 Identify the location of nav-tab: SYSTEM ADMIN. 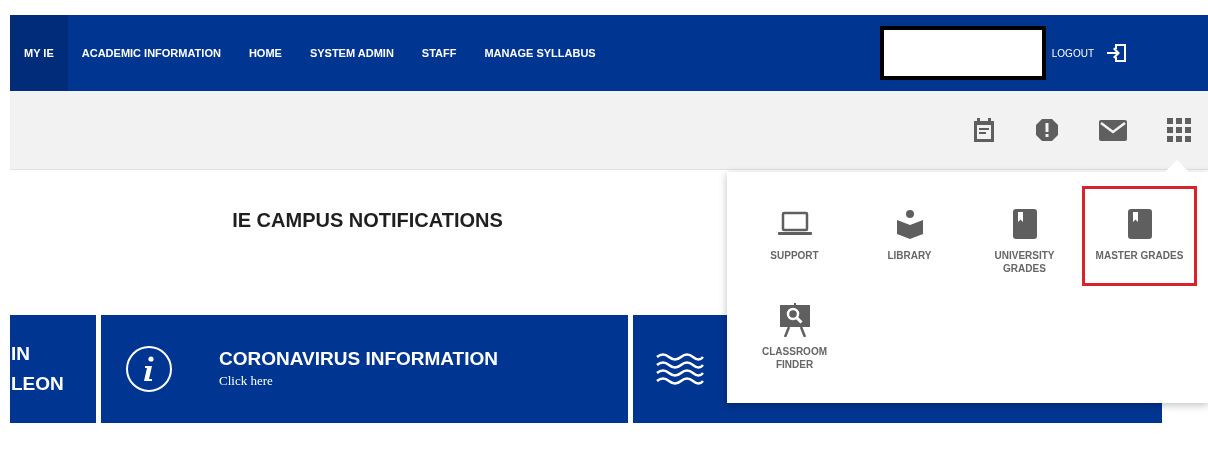
(351, 53).